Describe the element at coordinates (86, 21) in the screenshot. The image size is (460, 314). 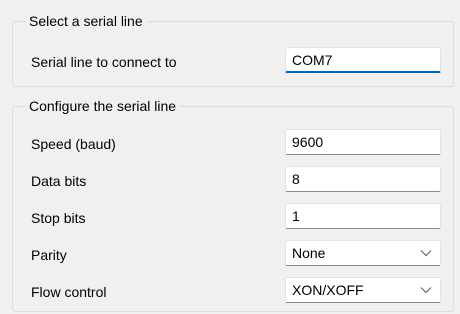
I see `select-serial-line-group-title: Select a serial line` at that location.